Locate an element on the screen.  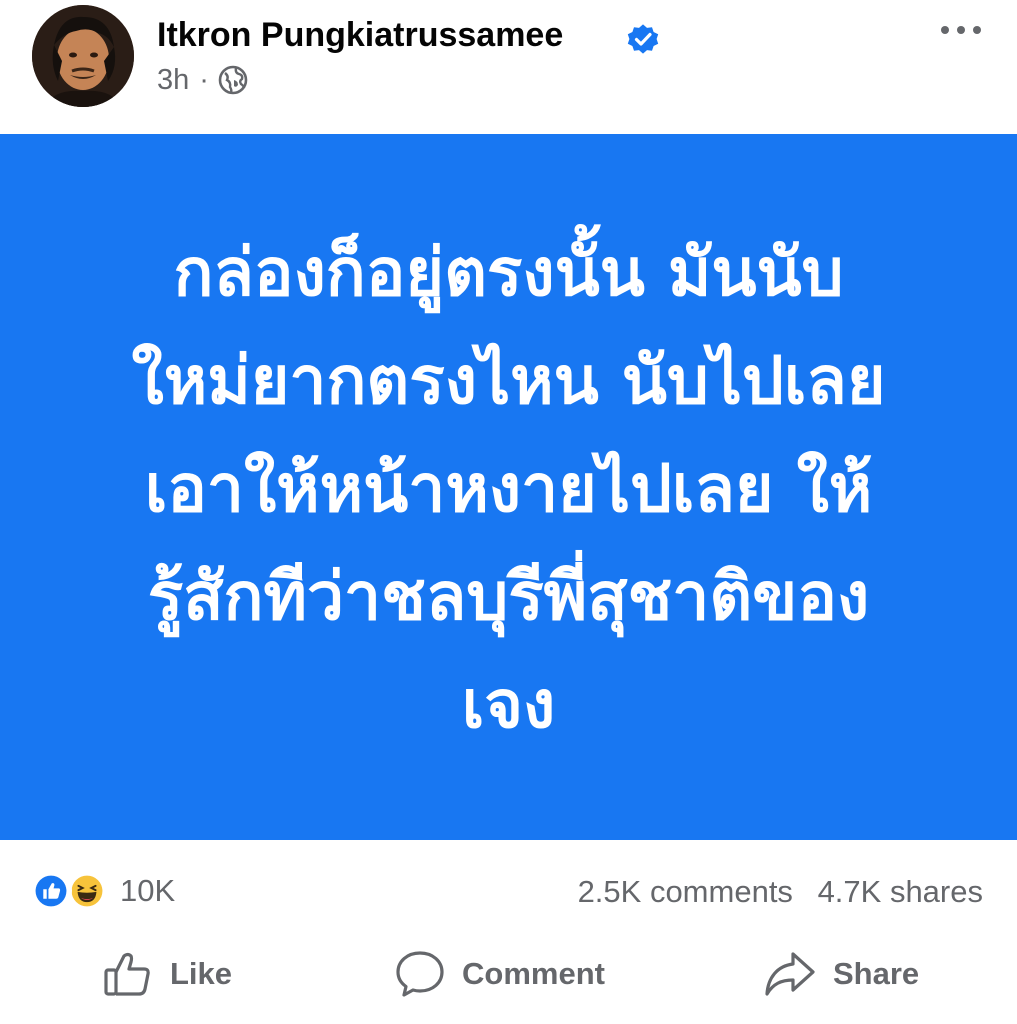
post-text-line: เอาให้หน้าหงายไปเลย ให้ is located at coordinates (508, 488).